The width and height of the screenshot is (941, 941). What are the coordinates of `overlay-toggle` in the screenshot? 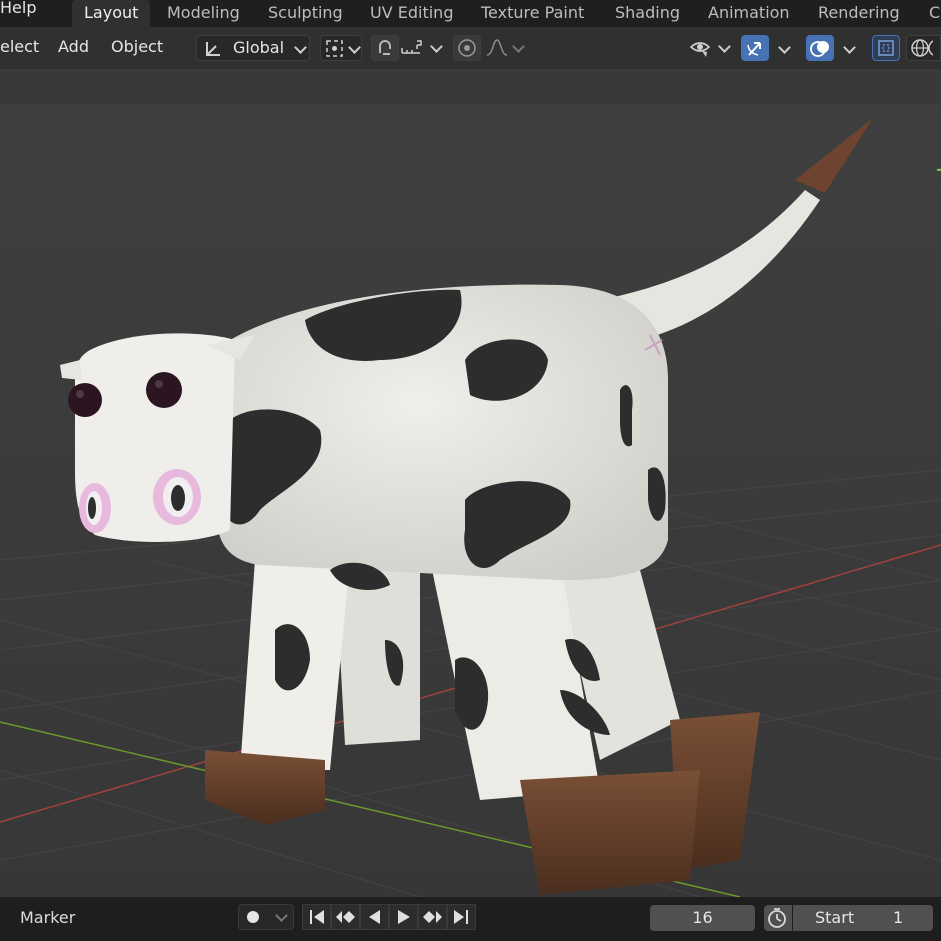 It's located at (820, 48).